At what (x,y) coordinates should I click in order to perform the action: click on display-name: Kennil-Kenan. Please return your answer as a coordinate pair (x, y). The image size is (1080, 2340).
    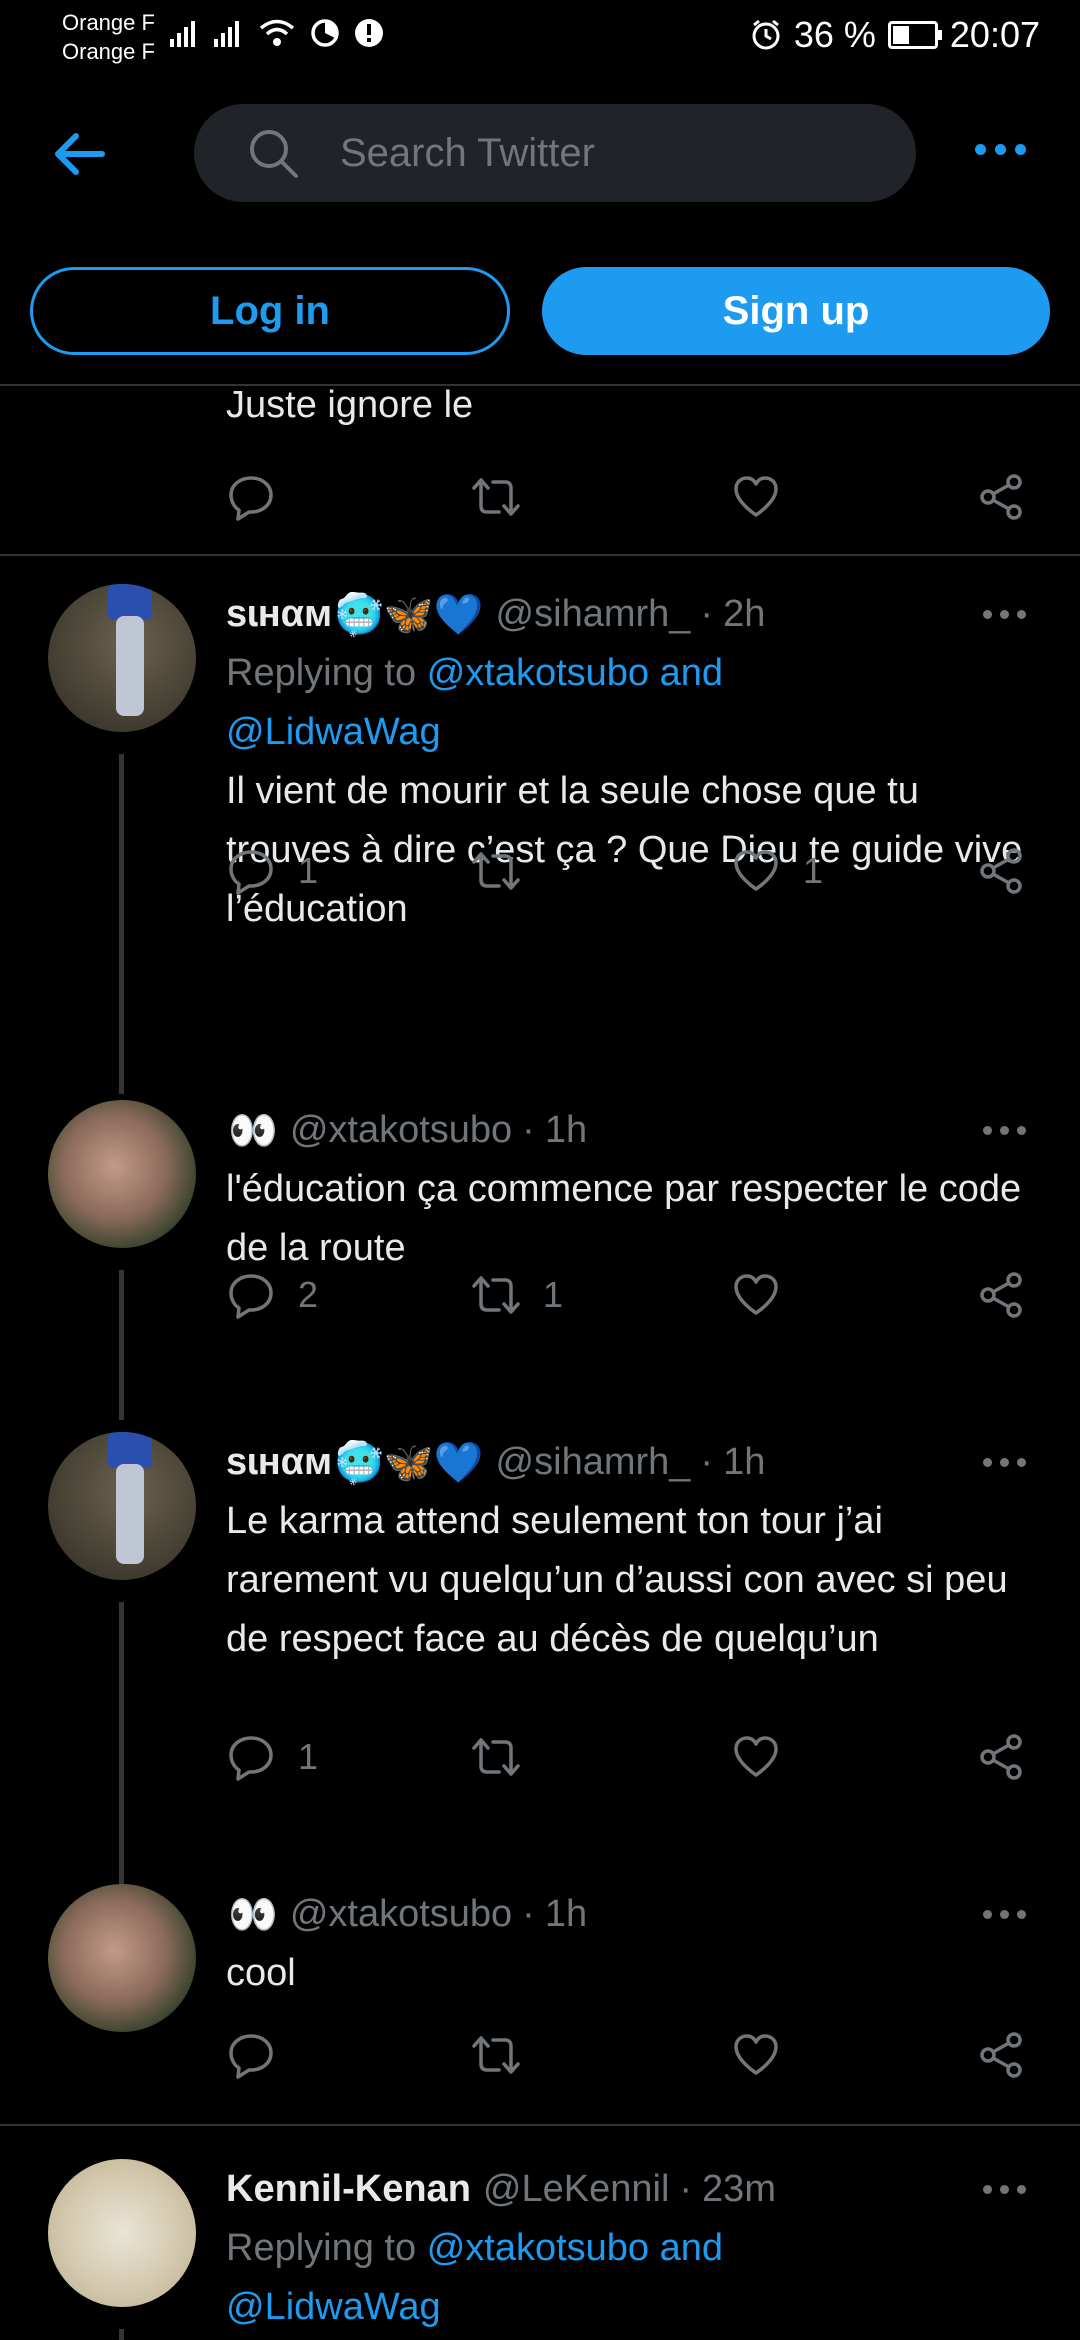
    Looking at the image, I should click on (348, 2189).